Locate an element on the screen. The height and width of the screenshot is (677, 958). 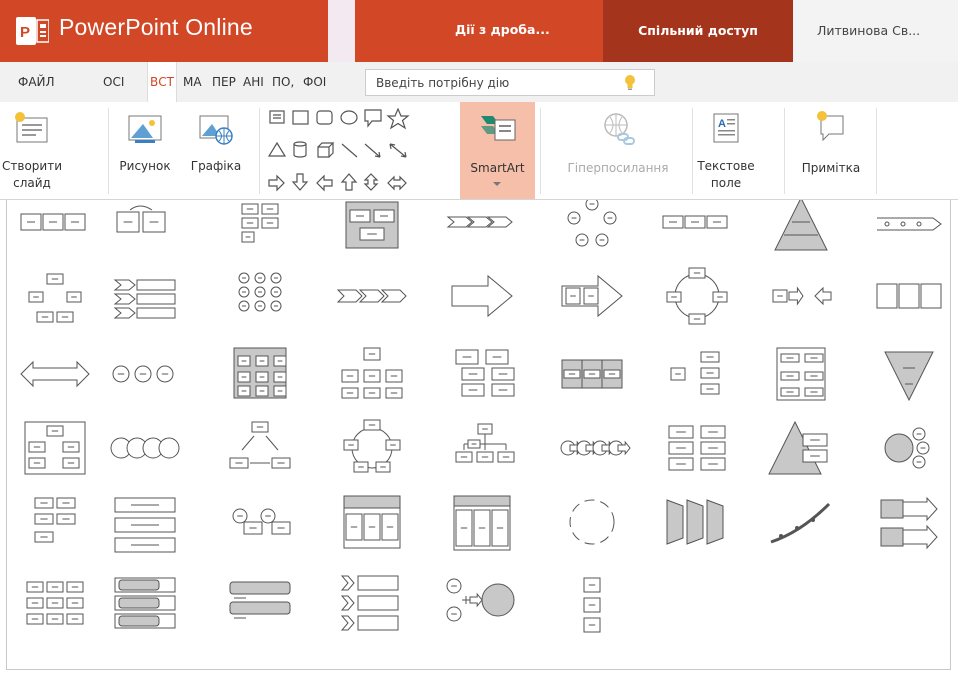
smartart-thumbnail-labeled-circles is located at coordinates (261, 521).